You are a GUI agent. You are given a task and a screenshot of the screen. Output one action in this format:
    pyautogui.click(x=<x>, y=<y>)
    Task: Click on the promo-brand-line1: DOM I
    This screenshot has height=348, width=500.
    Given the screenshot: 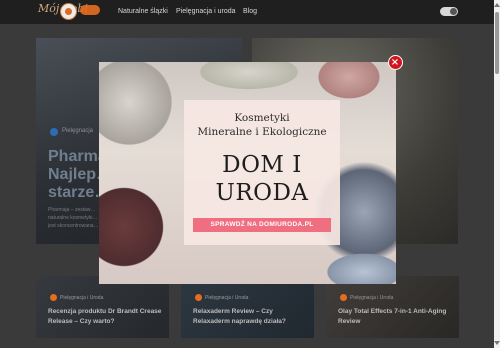 What is the action you would take?
    pyautogui.click(x=262, y=165)
    